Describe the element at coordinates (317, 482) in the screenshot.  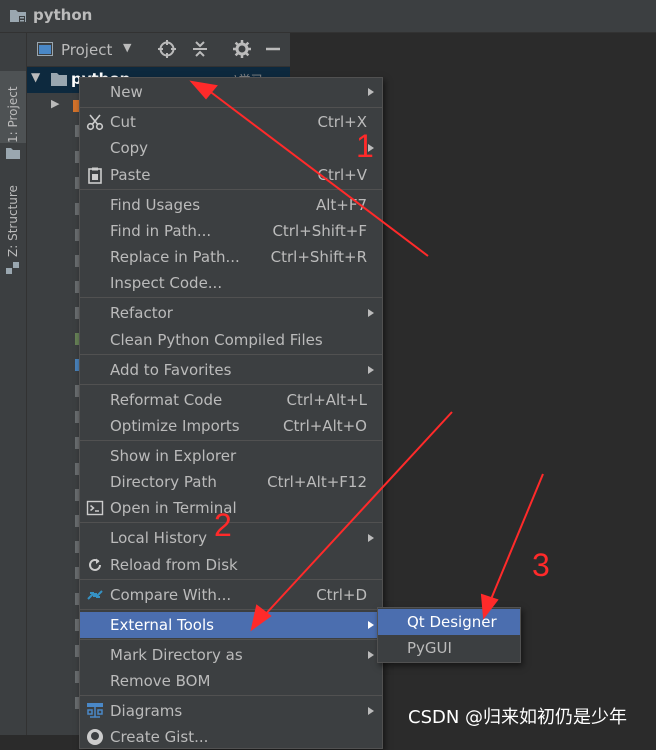
I see `menu-item-shortcut: Ctrl+Alt+F12` at that location.